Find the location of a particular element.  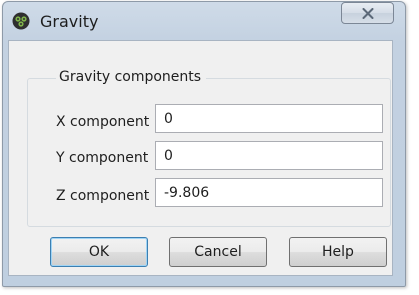

x-component-input: 0 is located at coordinates (269, 118).